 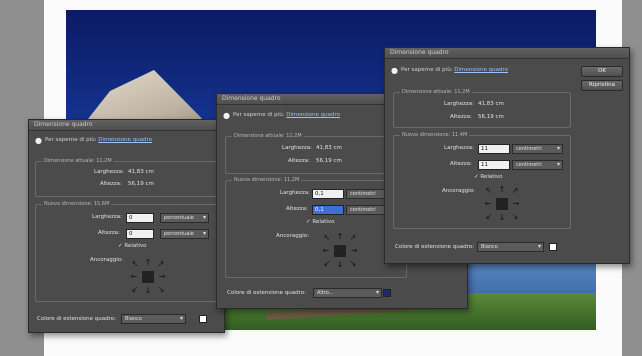 I want to click on new-height-unit-dropdown: centimetri, so click(x=537, y=165).